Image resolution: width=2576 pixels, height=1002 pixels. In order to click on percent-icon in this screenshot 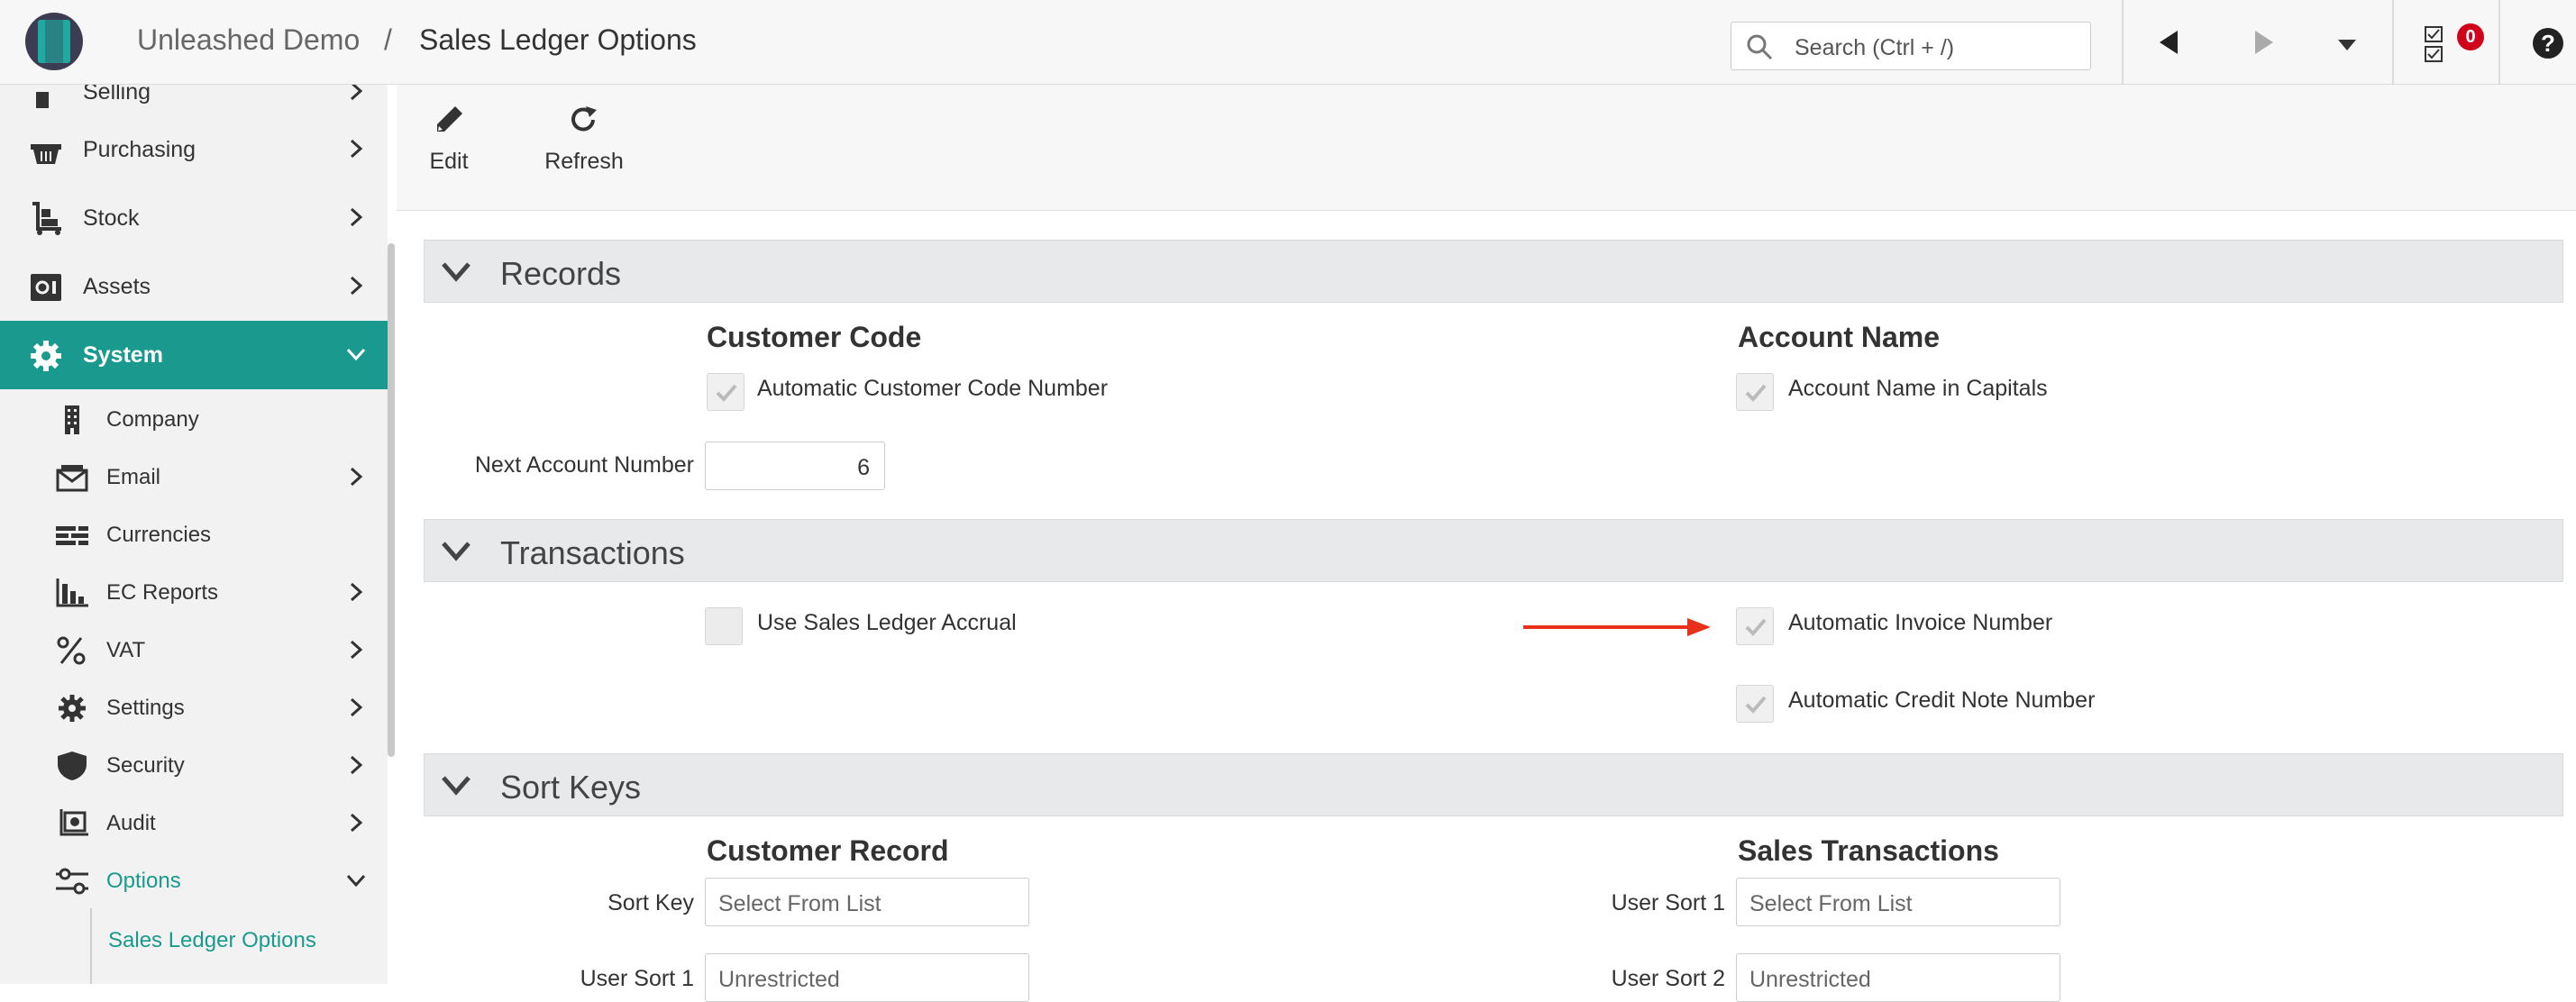, I will do `click(71, 650)`.